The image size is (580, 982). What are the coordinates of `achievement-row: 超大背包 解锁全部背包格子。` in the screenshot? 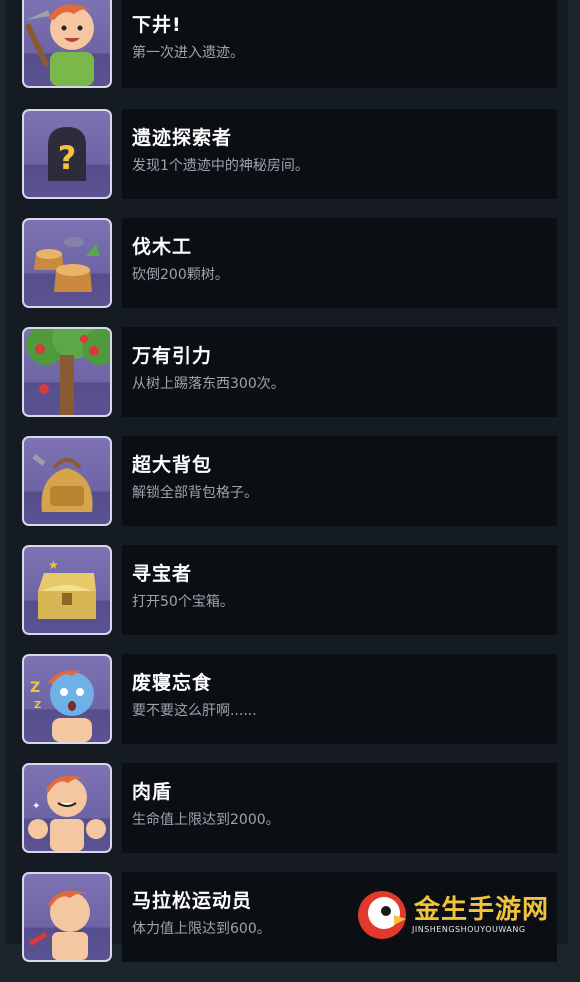 It's located at (290, 491).